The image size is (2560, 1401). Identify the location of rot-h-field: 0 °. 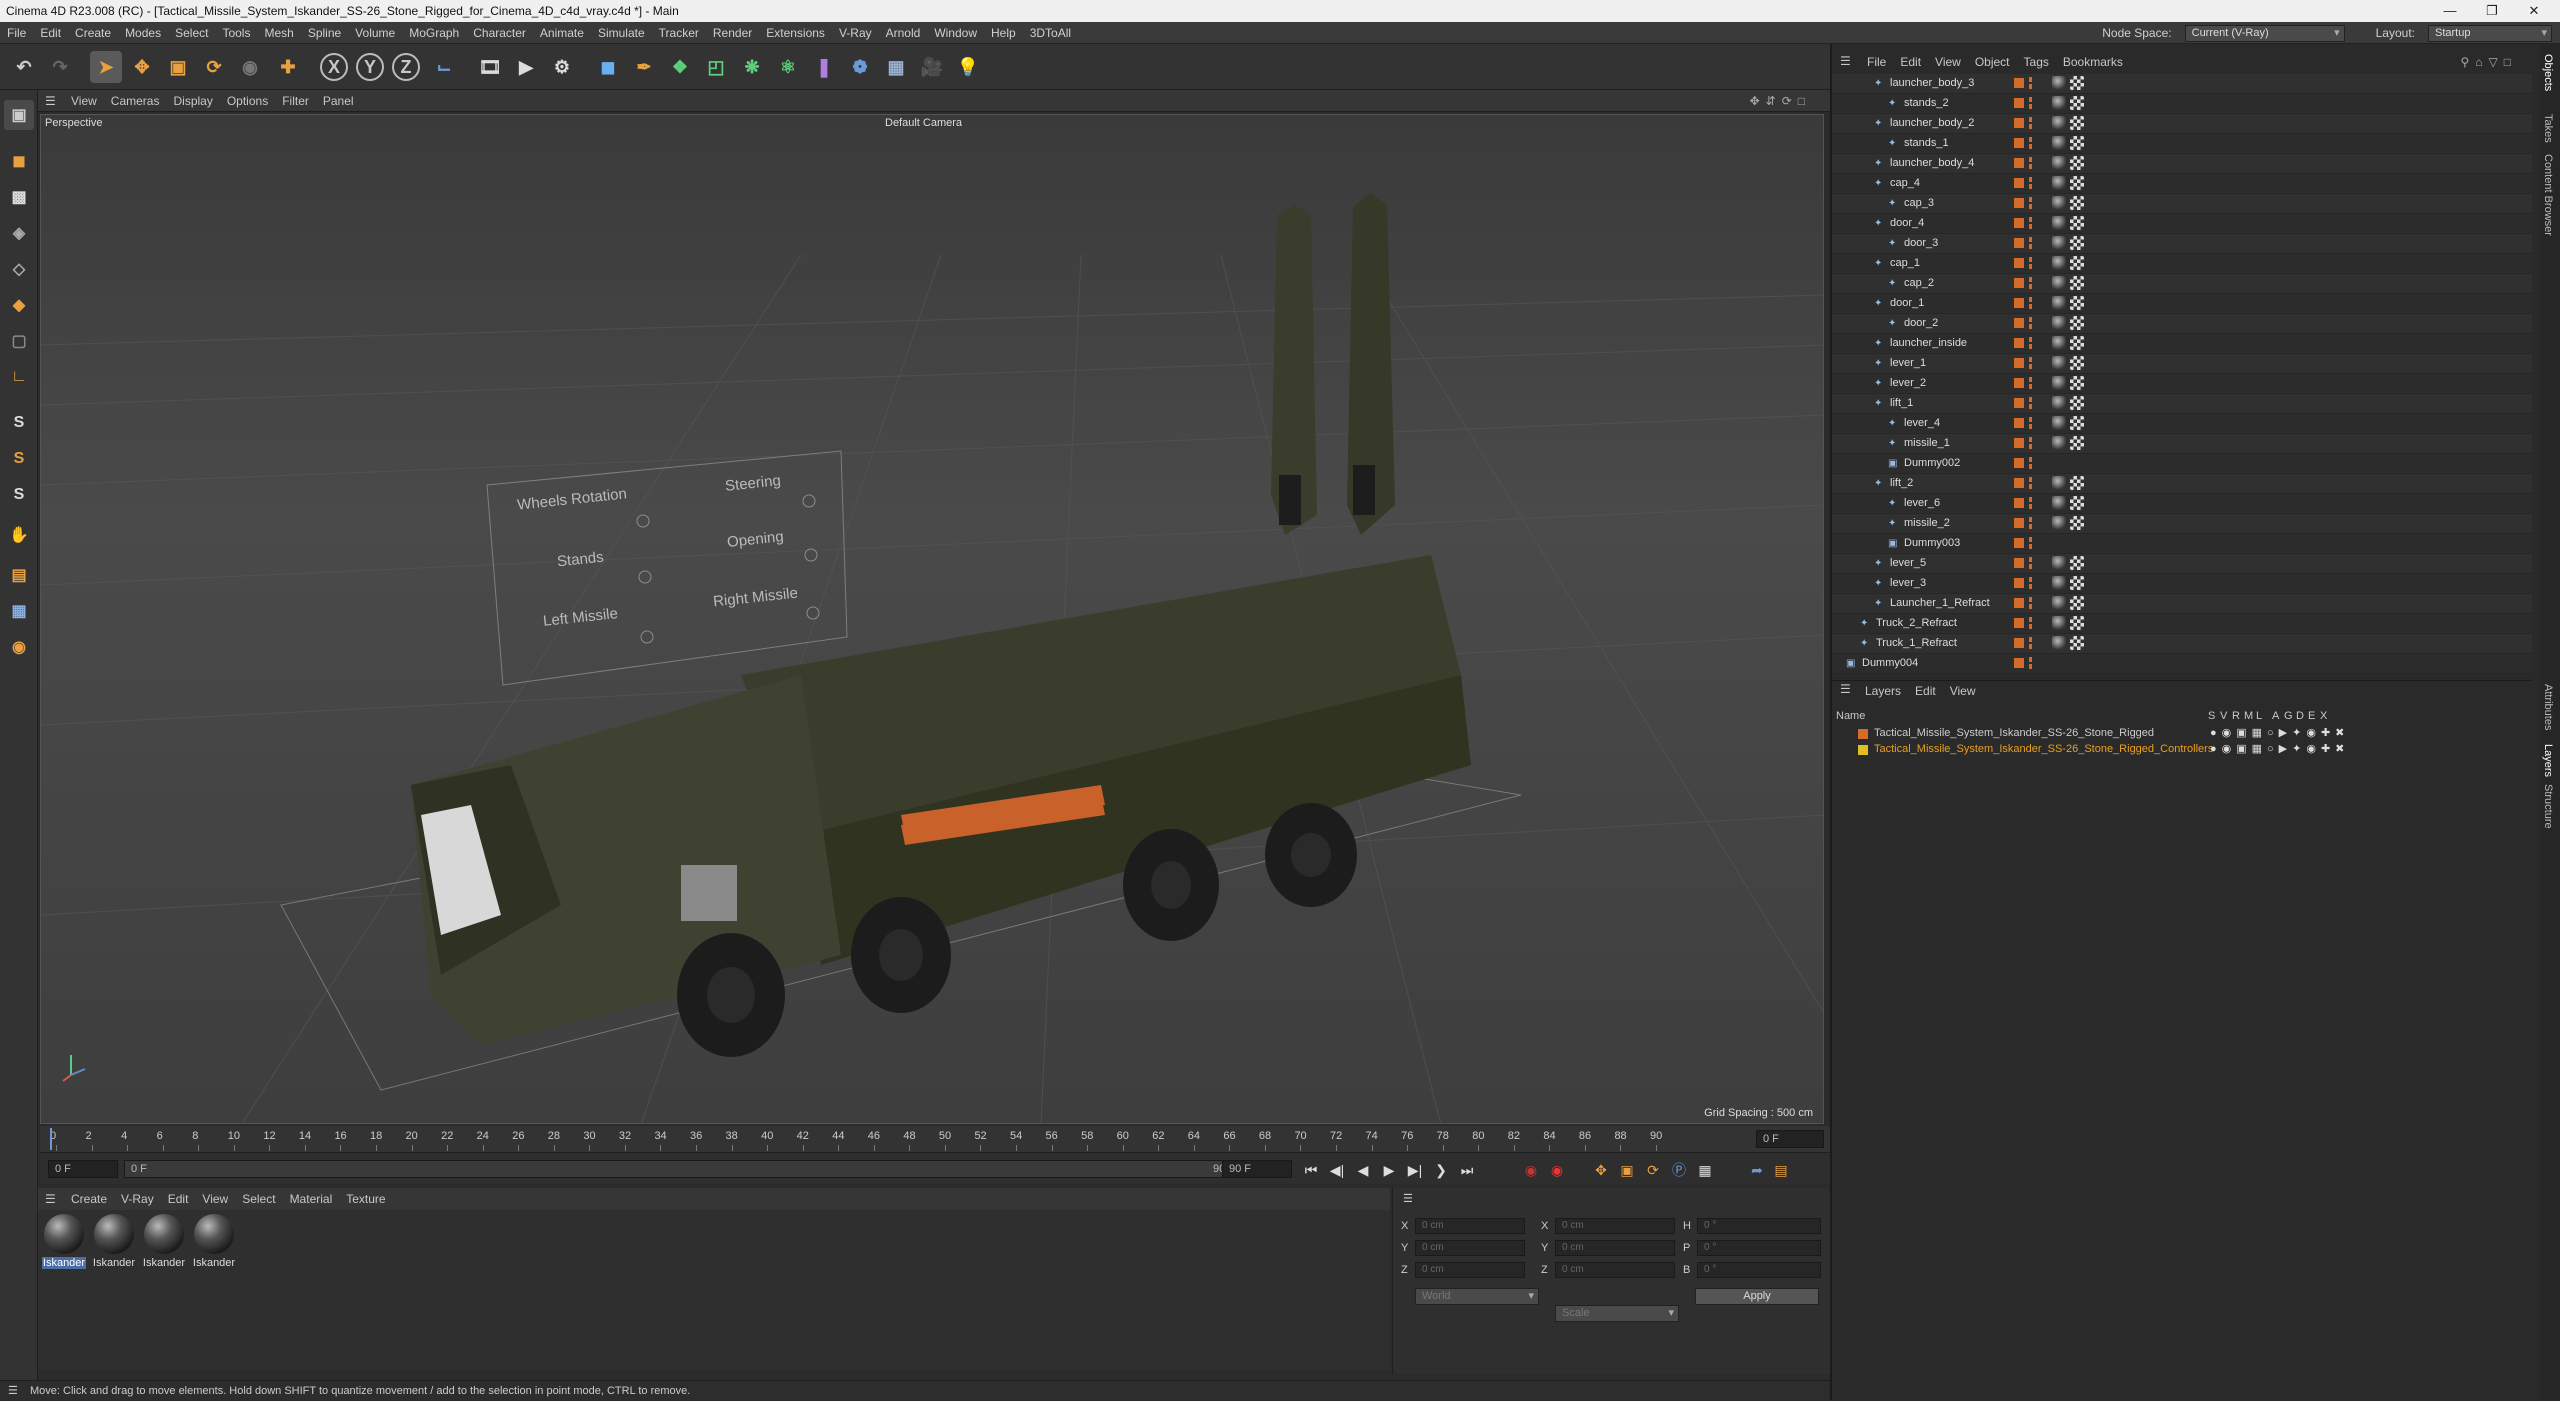
(1759, 1226).